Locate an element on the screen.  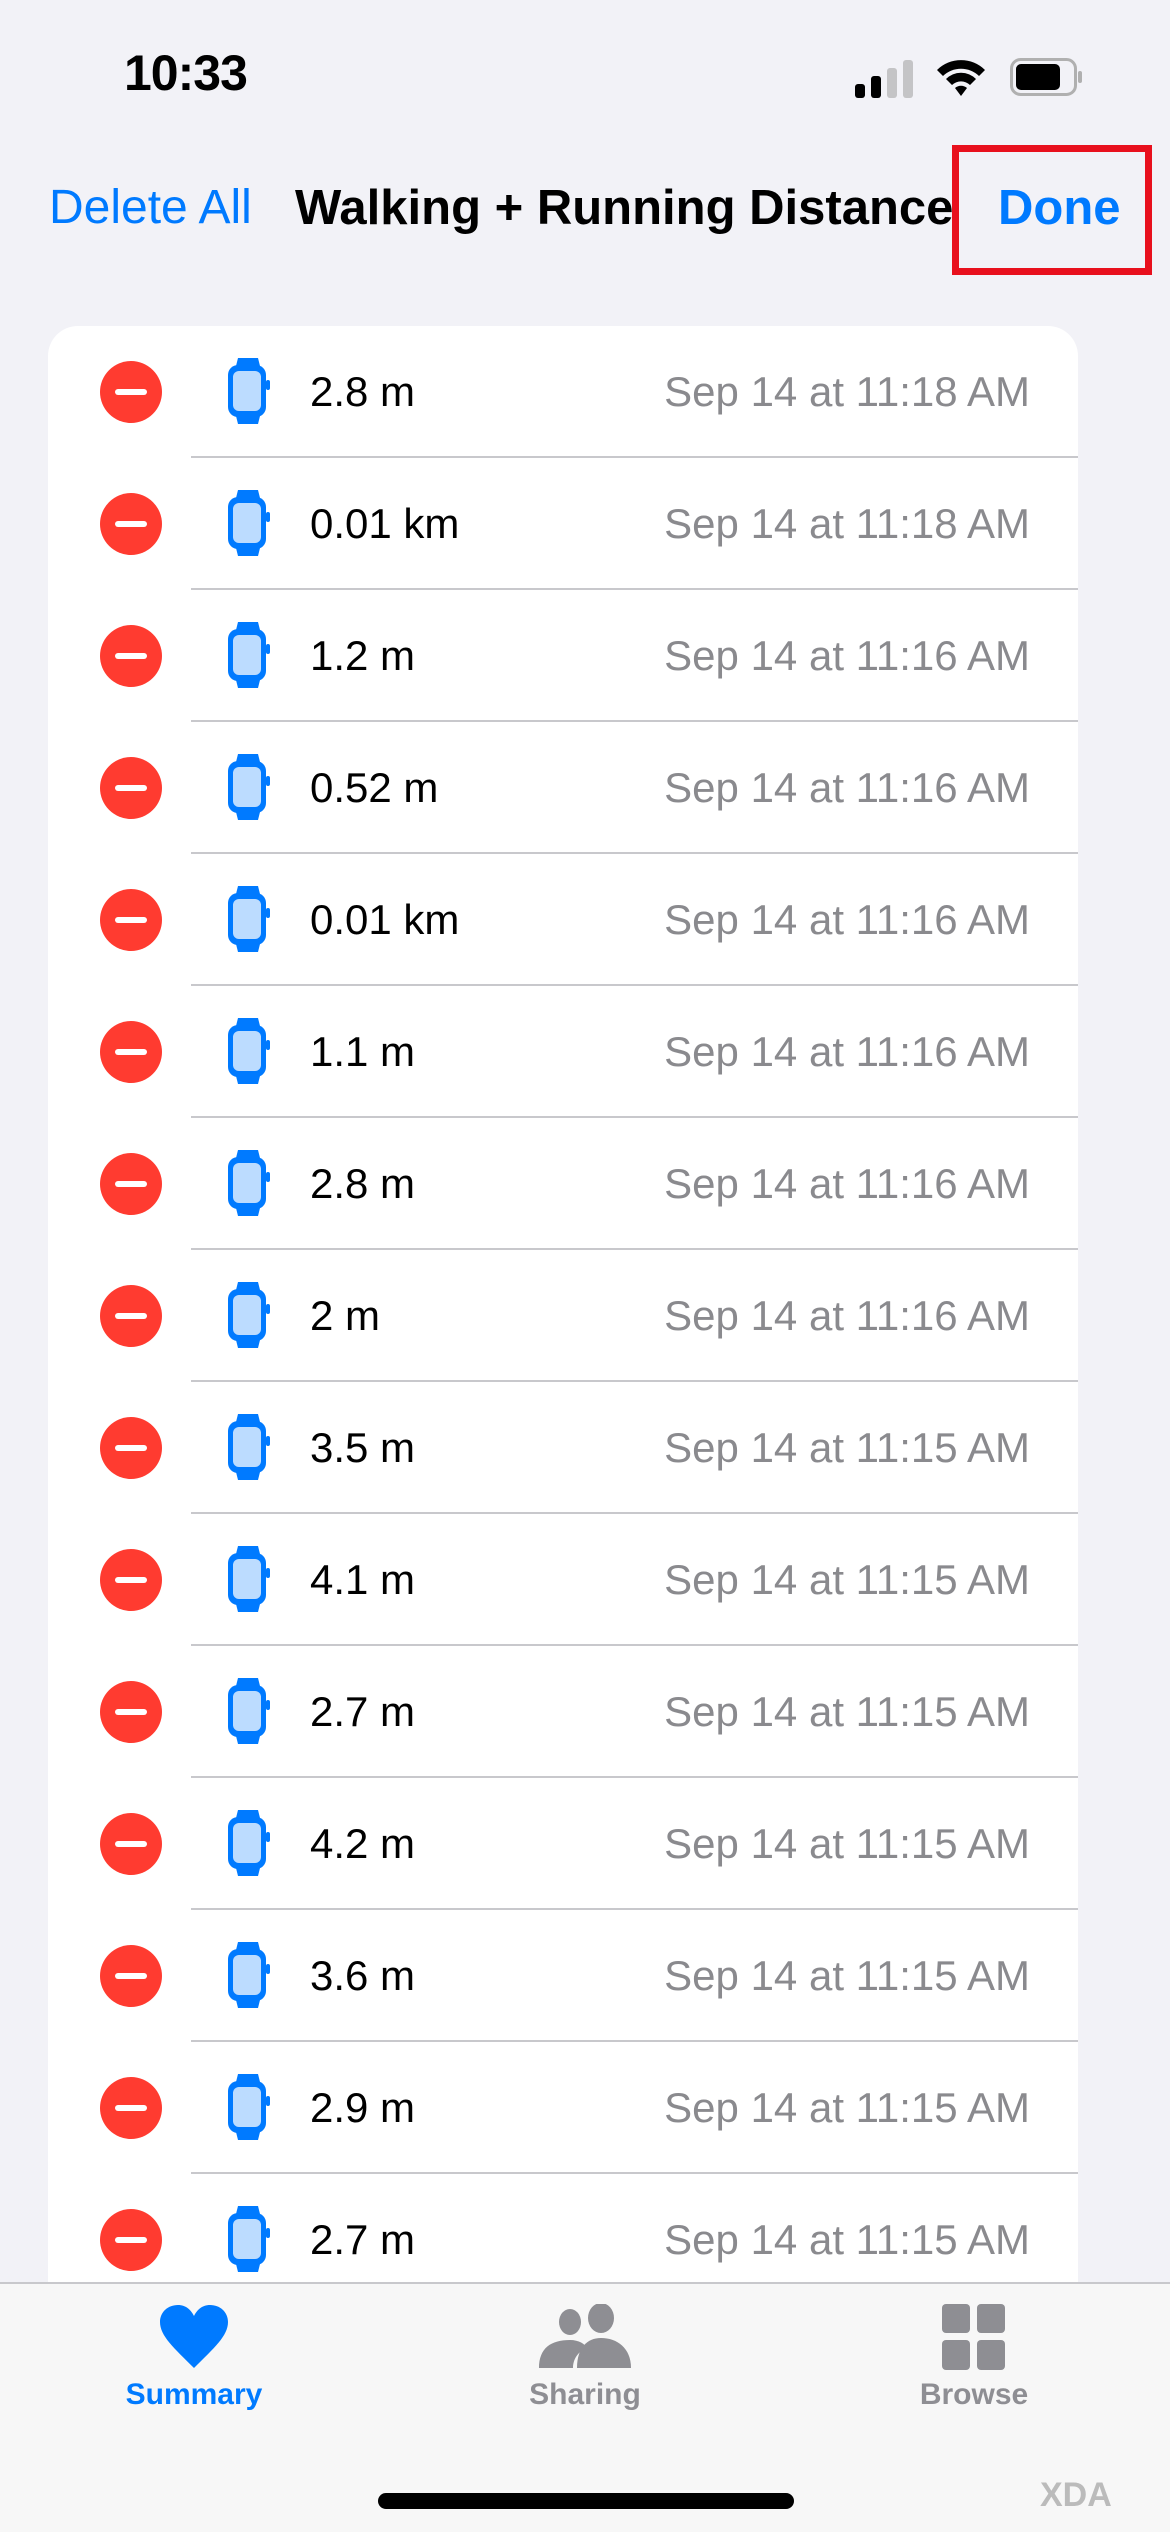
sample-value: 4.2 m is located at coordinates (363, 1843).